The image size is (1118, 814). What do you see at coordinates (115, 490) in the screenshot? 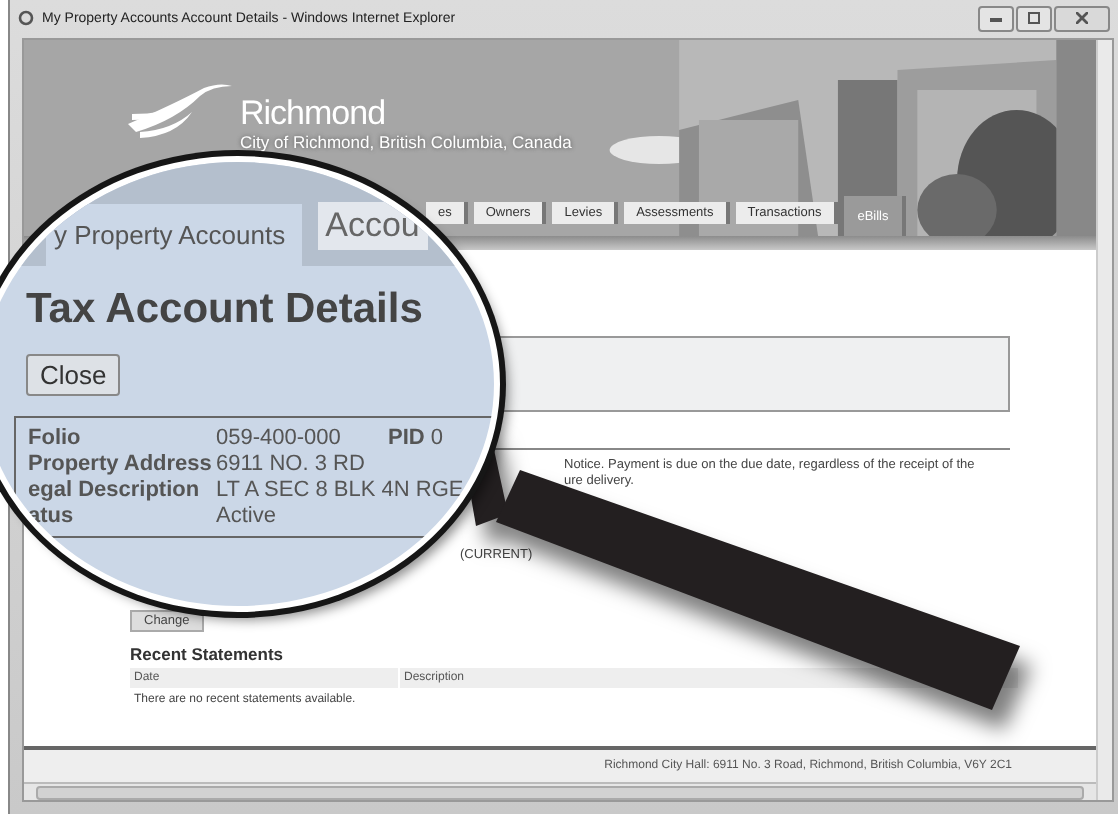
I see `detail-label: egal Description` at bounding box center [115, 490].